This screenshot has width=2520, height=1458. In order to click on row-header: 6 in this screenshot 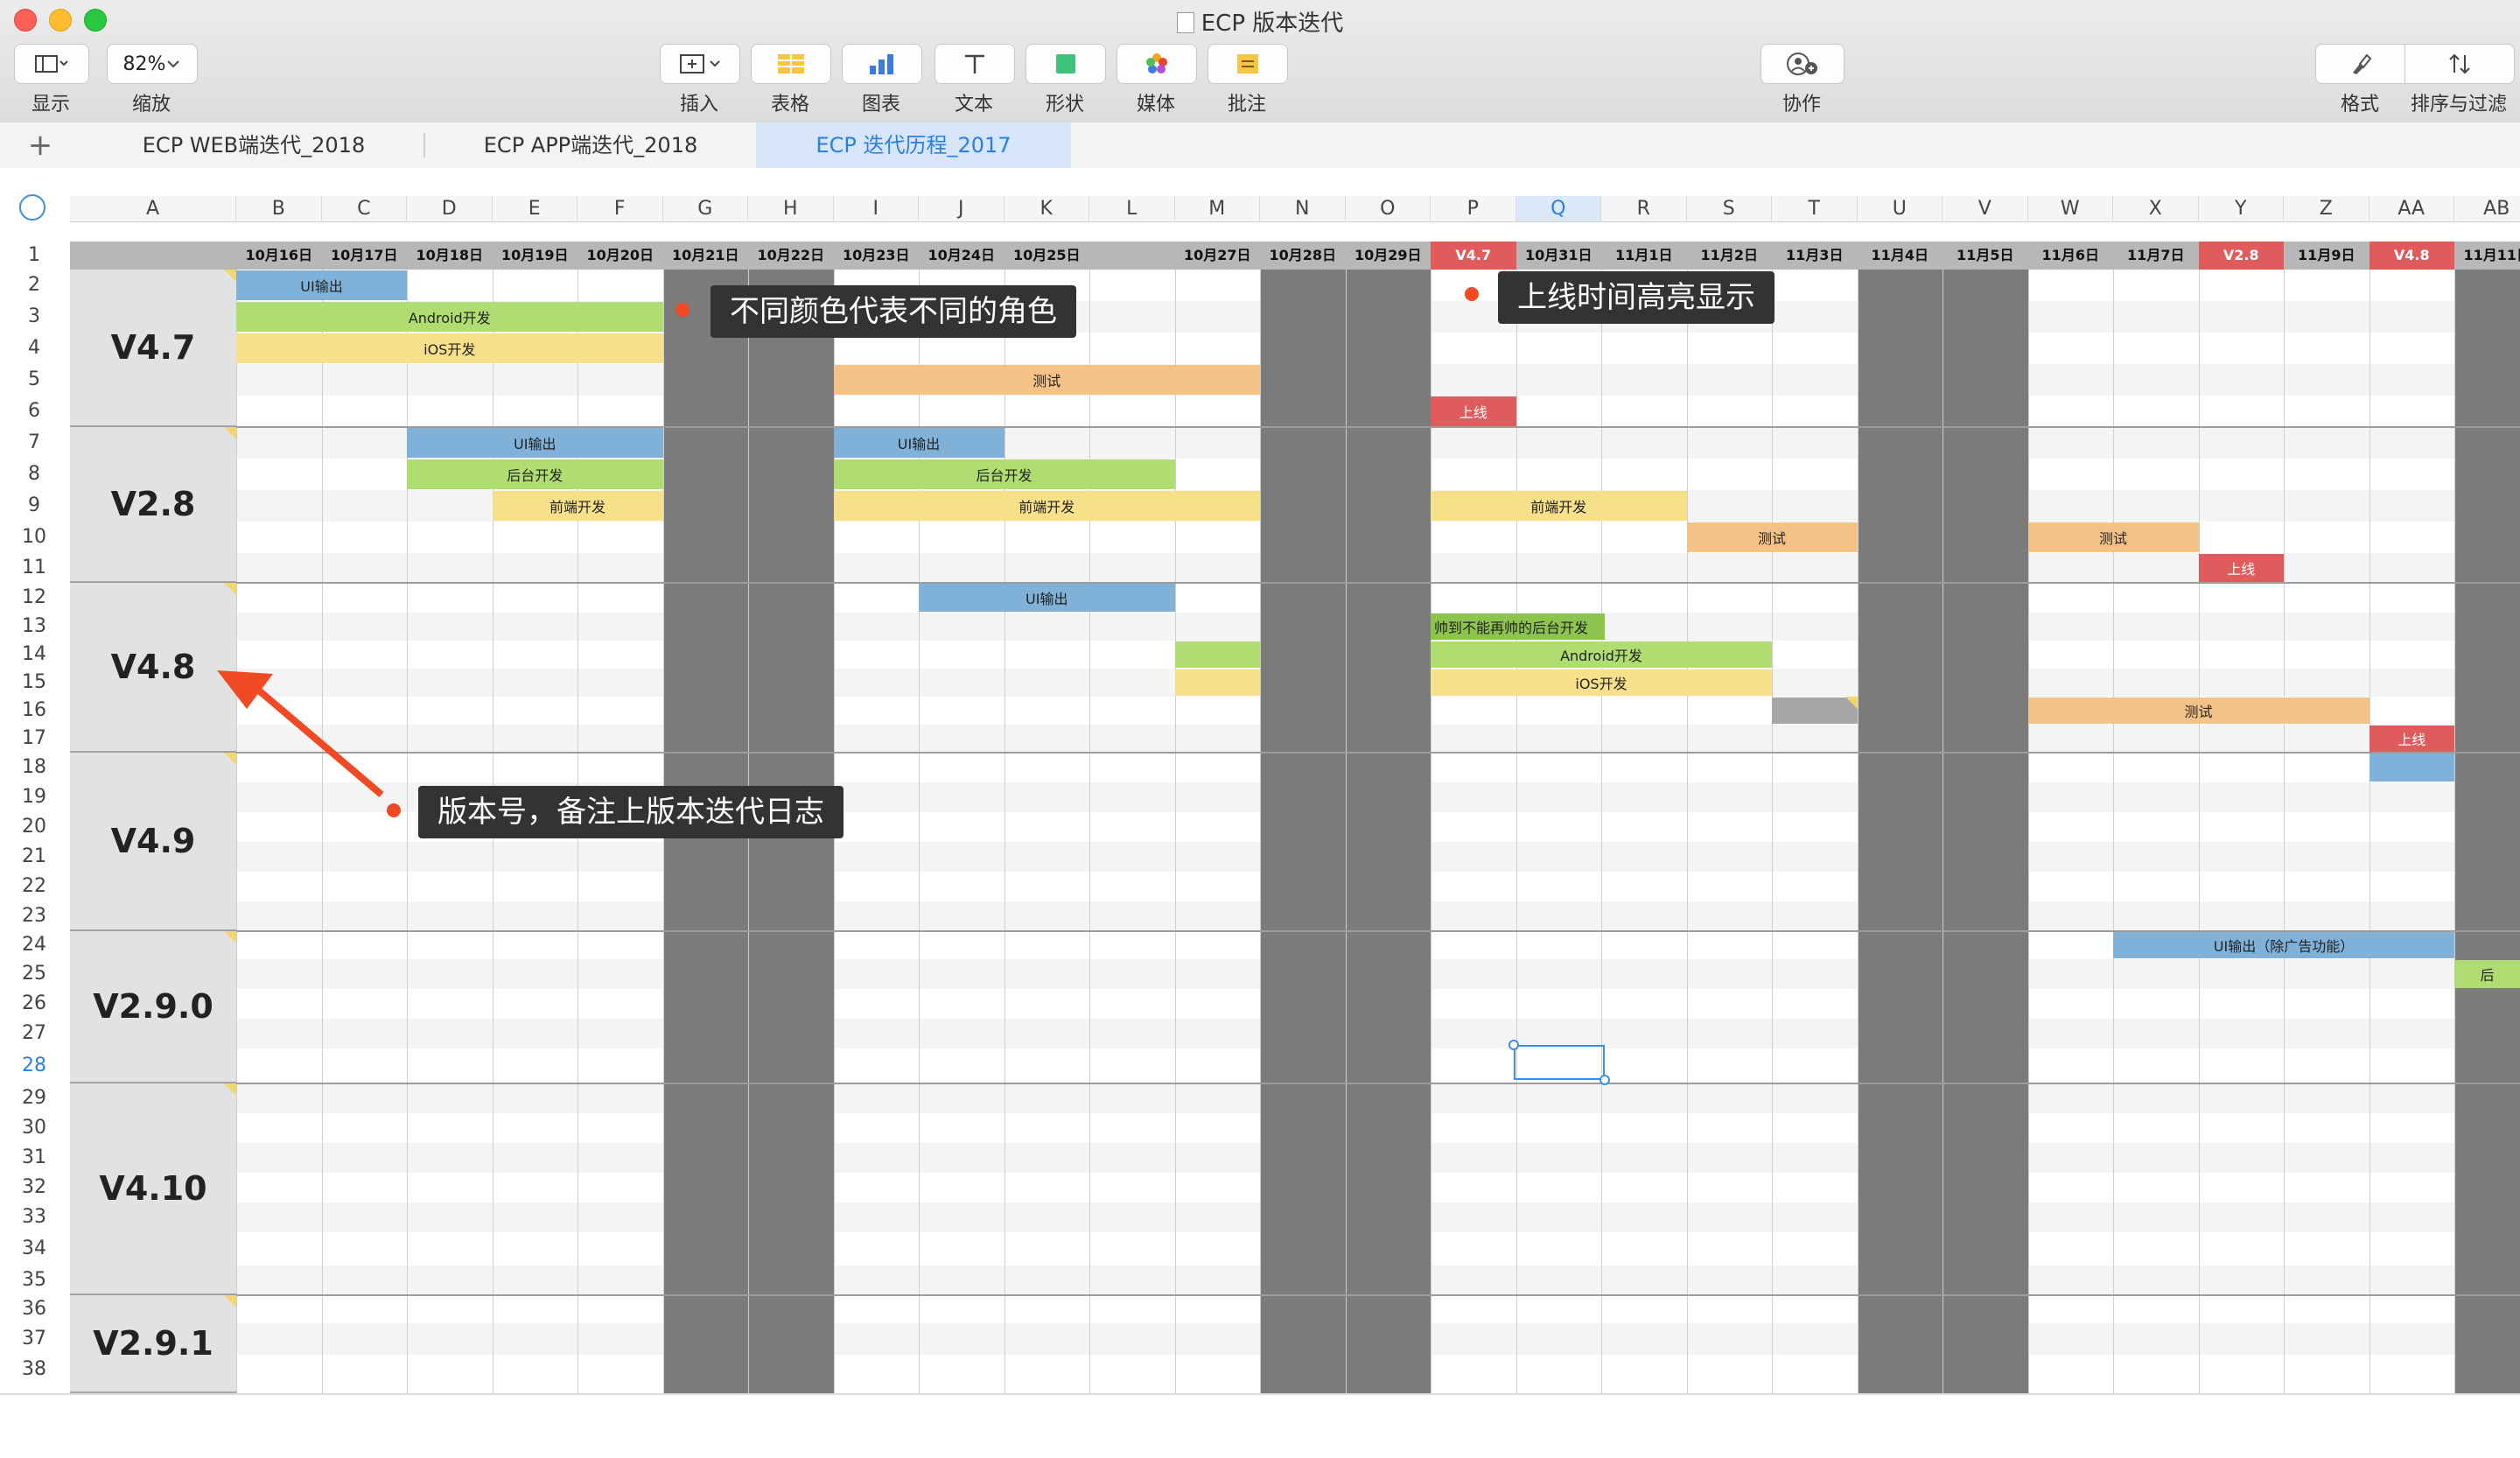, I will do `click(34, 411)`.